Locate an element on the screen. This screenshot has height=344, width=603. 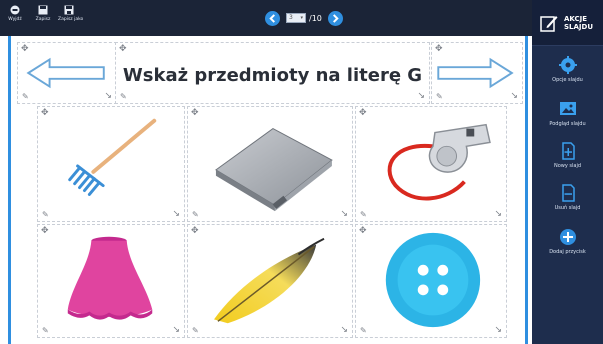
slide-options-label: Opcje slajdu is located at coordinates (567, 80).